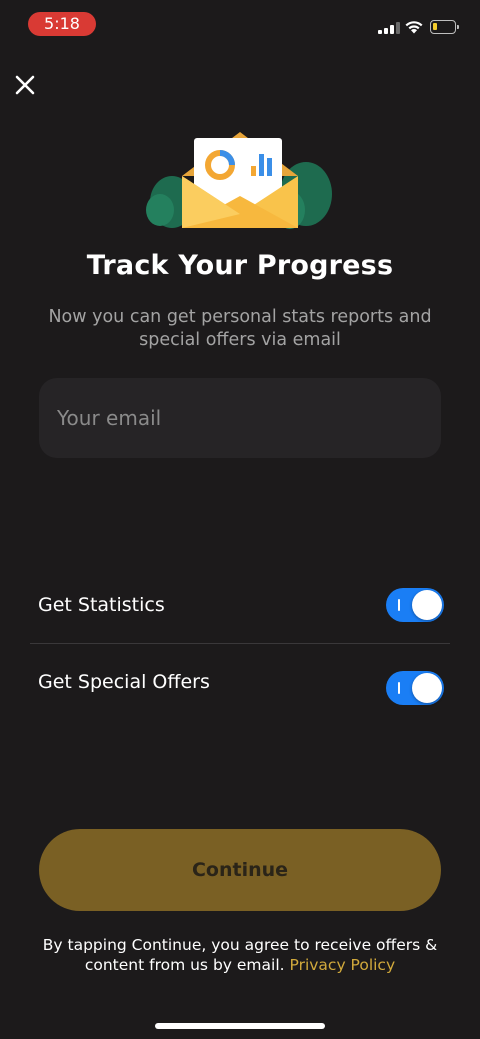  What do you see at coordinates (444, 27) in the screenshot?
I see `battery-icon` at bounding box center [444, 27].